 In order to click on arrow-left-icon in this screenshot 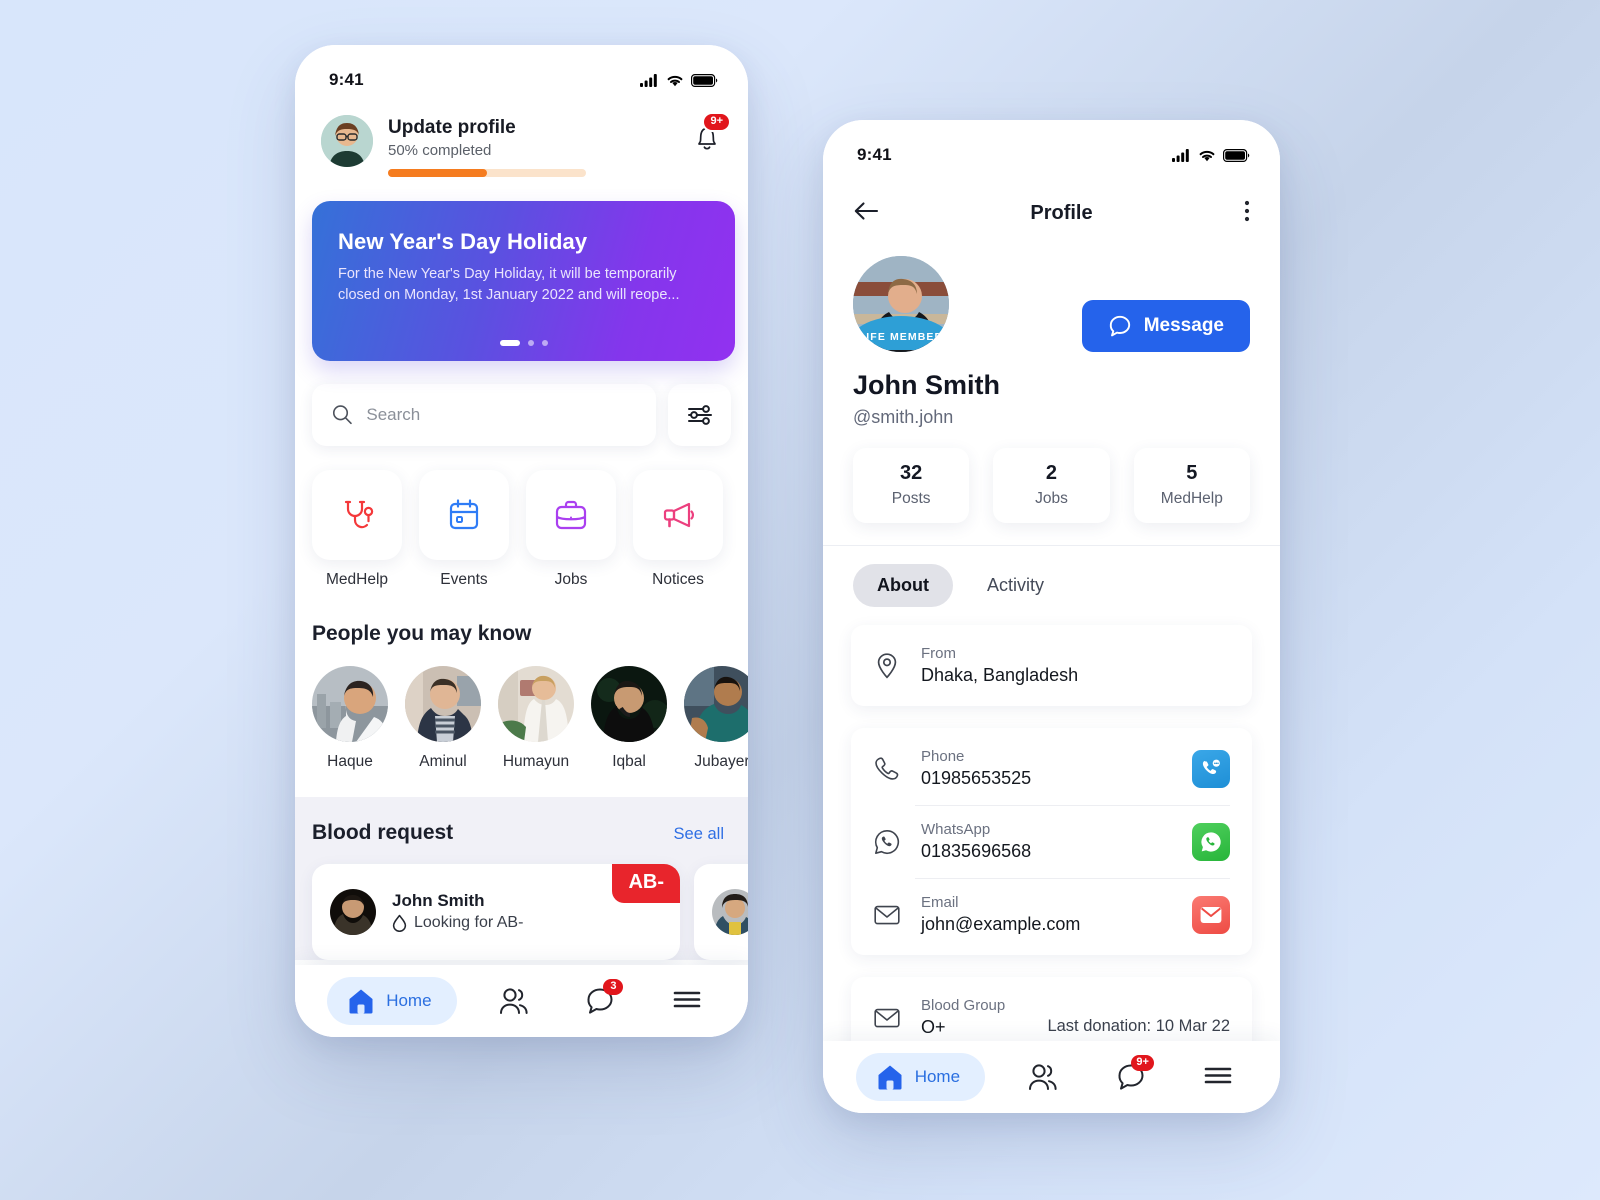, I will do `click(866, 210)`.